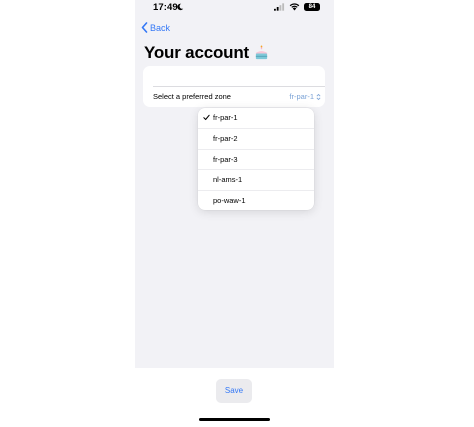 This screenshot has height=427, width=474. Describe the element at coordinates (261, 52) in the screenshot. I see `cake-icon` at that location.